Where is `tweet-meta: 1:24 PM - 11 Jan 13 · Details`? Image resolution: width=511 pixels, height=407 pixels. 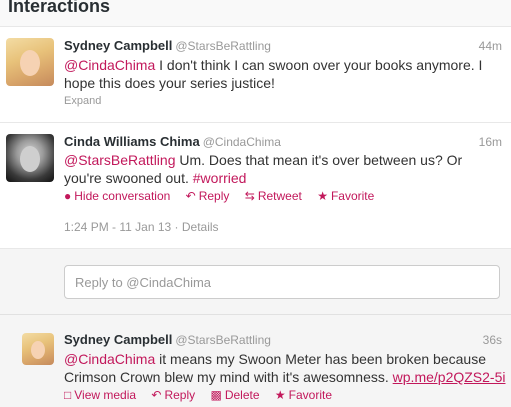 tweet-meta: 1:24 PM - 11 Jan 13 · Details is located at coordinates (141, 227).